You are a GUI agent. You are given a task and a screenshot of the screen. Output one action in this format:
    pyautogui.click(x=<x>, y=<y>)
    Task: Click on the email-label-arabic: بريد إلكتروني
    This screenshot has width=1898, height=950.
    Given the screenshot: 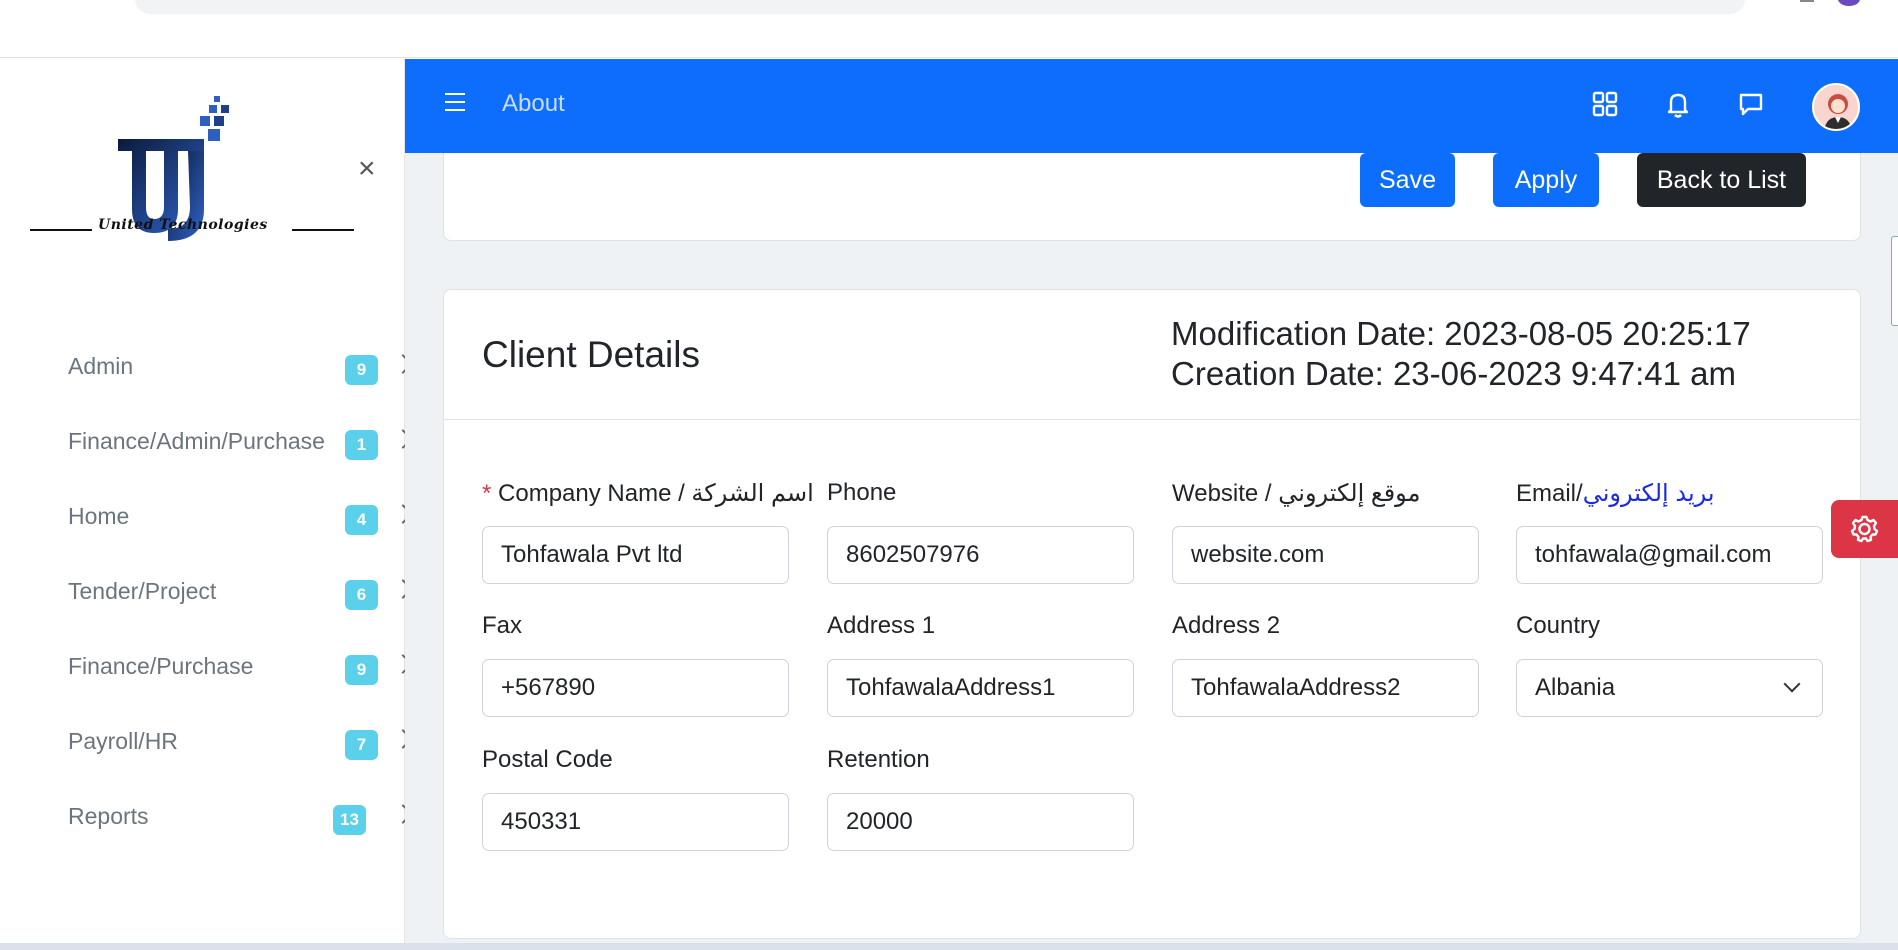 What is the action you would take?
    pyautogui.click(x=1648, y=493)
    